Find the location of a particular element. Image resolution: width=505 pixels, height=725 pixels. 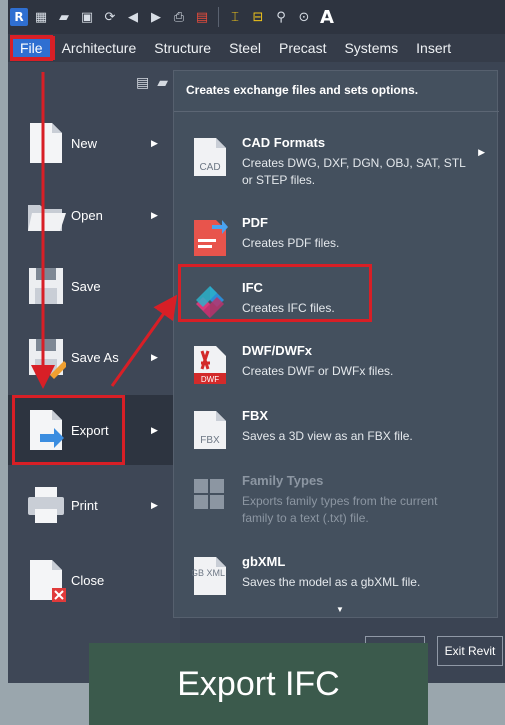

caption-banner: Export IFC is located at coordinates (258, 684).